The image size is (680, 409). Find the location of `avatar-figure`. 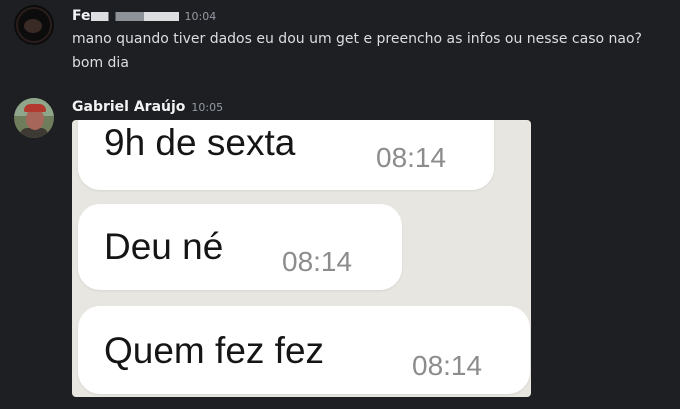

avatar-figure is located at coordinates (33, 26).